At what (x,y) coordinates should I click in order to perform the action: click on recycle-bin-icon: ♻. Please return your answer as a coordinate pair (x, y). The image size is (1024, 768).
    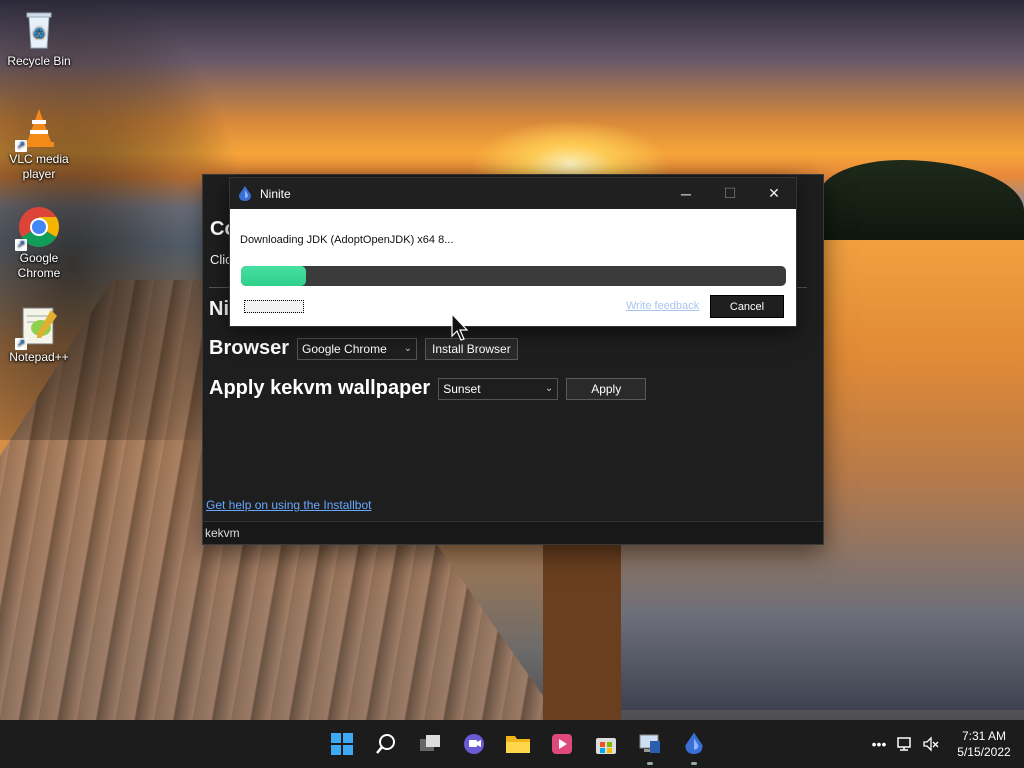
    Looking at the image, I should click on (39, 30).